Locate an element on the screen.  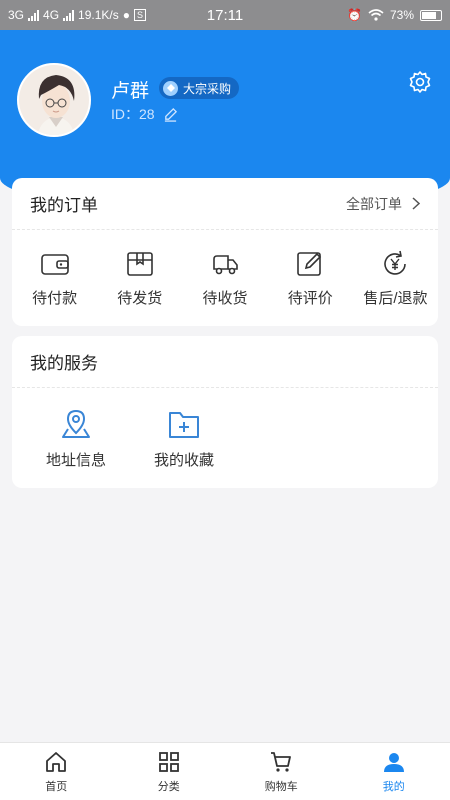
order-status-row: 待付款 待发货 待收货 待评价 售后/退款 is located at coordinates (225, 278).